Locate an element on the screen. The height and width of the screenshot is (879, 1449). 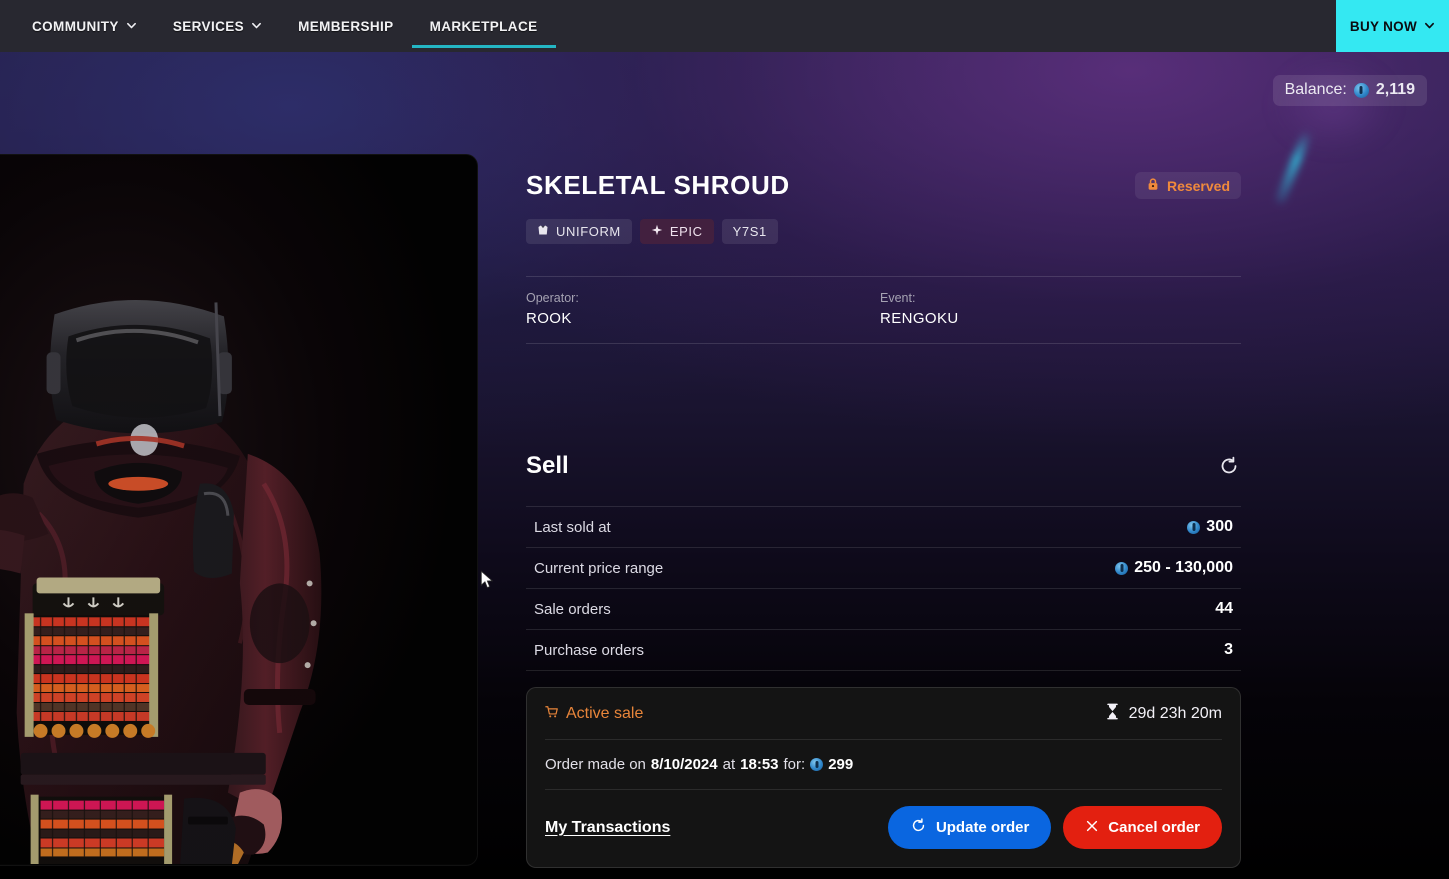
item-tags: UNIFORM EPIC Y7S1 is located at coordinates (883, 231).